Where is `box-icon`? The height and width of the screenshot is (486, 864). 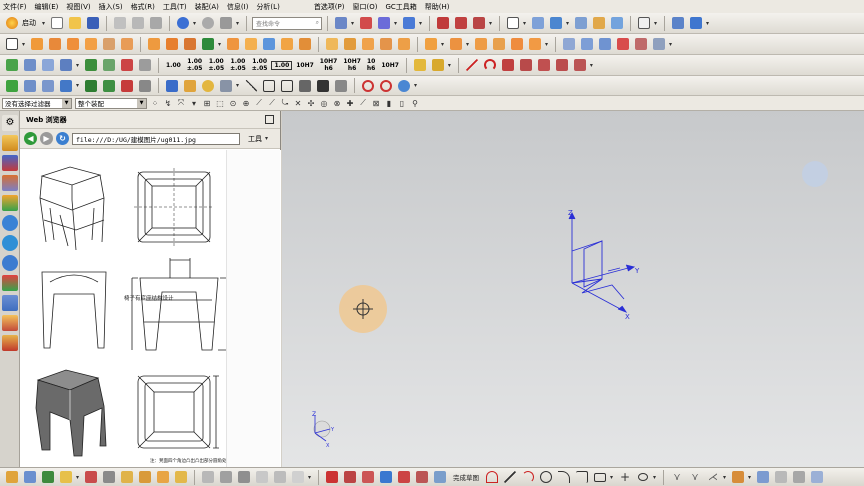 box-icon is located at coordinates (280, 477).